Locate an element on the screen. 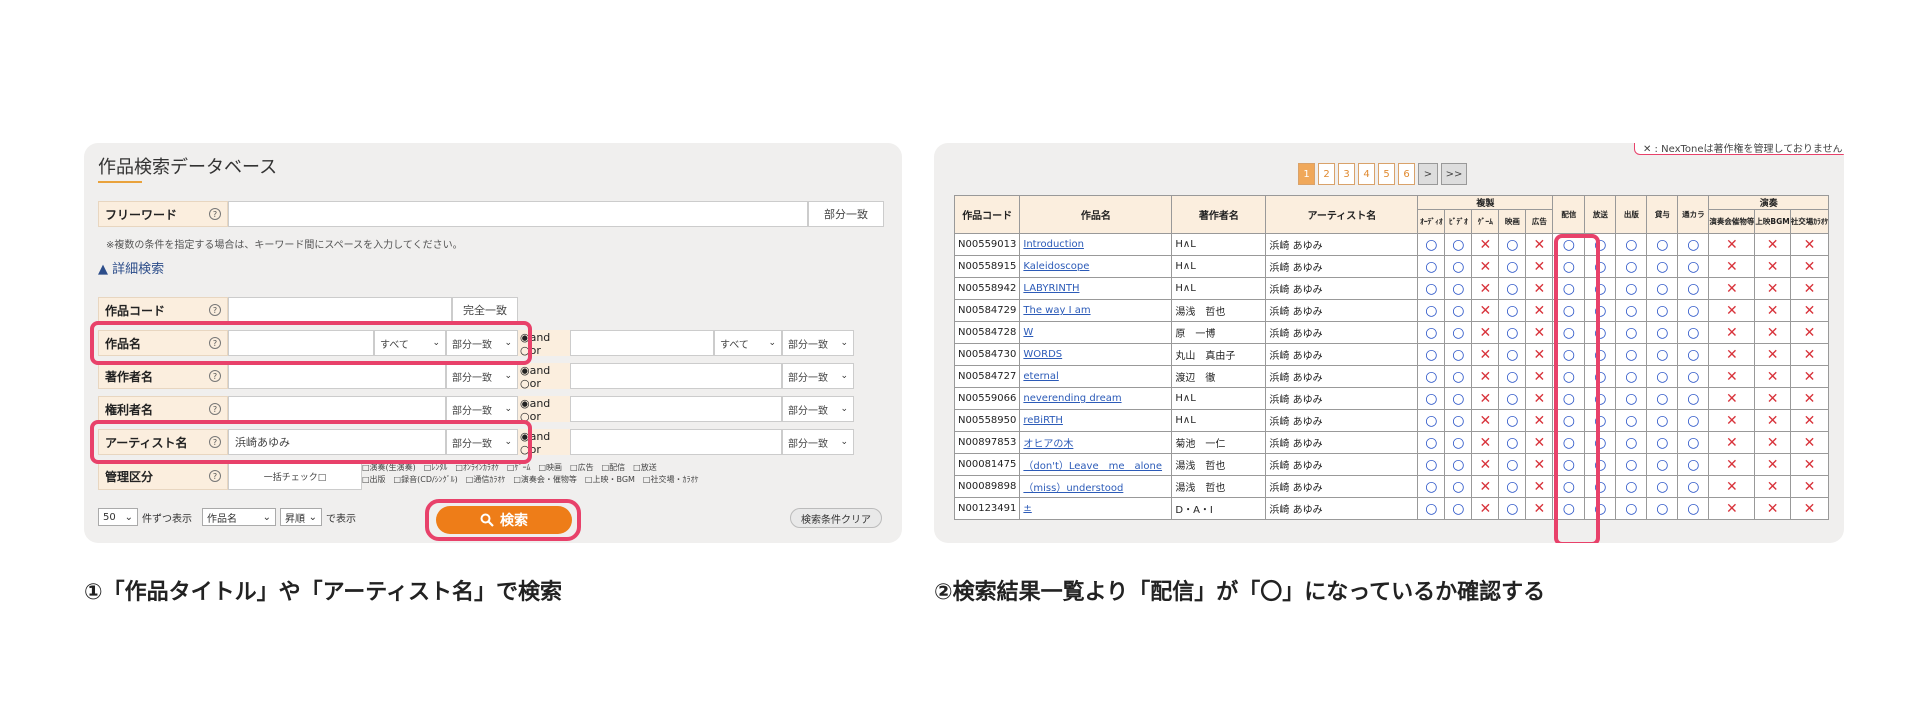 This screenshot has width=1920, height=720. table-row: N00897853 オヒアの木 菊池 一仁 浜崎 あゆみ ○ ○ ✕ ○ ✕ ○ ○ ○ ○ ○ ✕ ✕ ✕ is located at coordinates (1391, 442).